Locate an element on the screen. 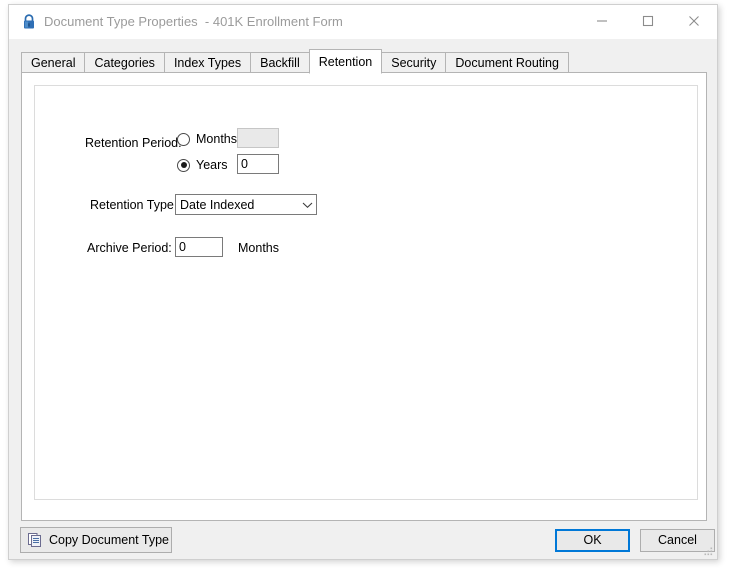 The height and width of the screenshot is (568, 730). ok-button: OK is located at coordinates (592, 540).